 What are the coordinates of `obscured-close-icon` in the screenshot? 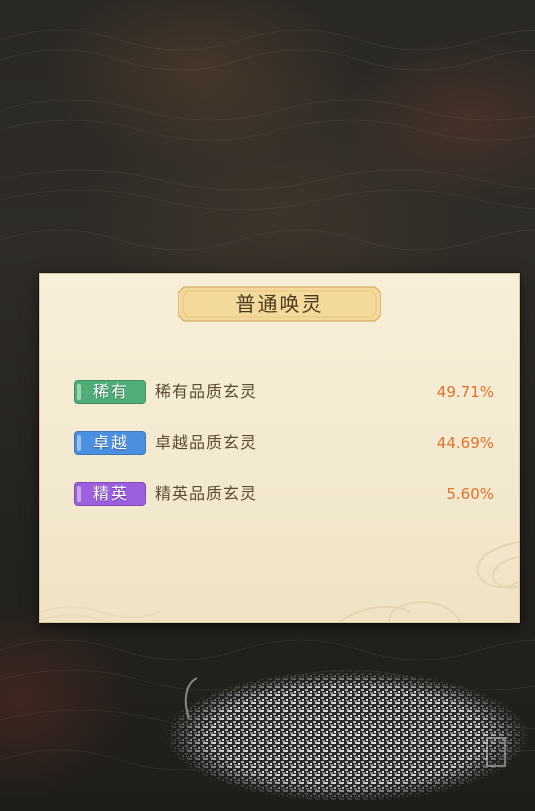 It's located at (347, 736).